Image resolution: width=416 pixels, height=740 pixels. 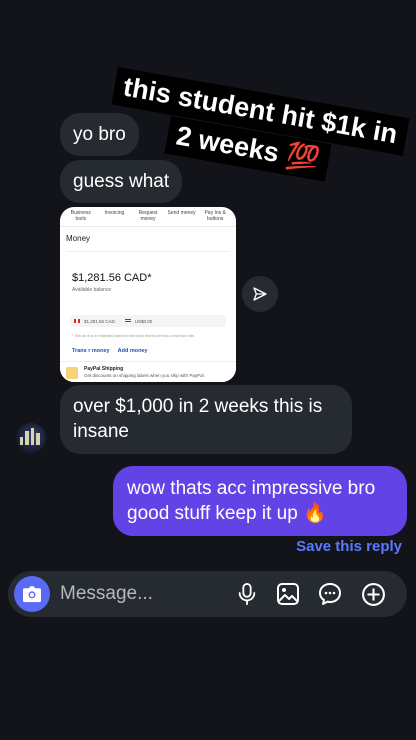 I want to click on camera-button, so click(x=32, y=594).